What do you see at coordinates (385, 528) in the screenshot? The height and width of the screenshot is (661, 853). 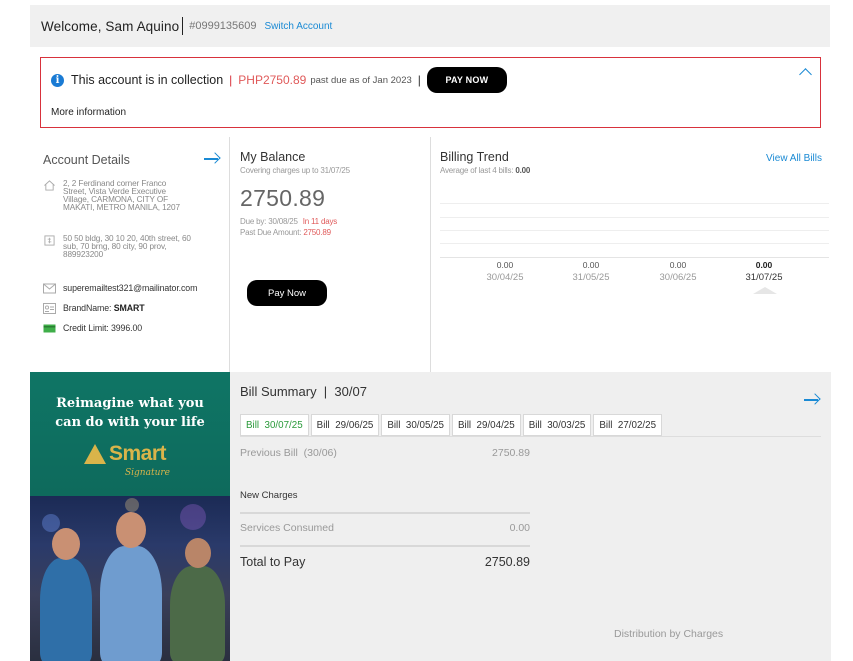 I see `services-consumed-row: Services Consumed 0.00` at bounding box center [385, 528].